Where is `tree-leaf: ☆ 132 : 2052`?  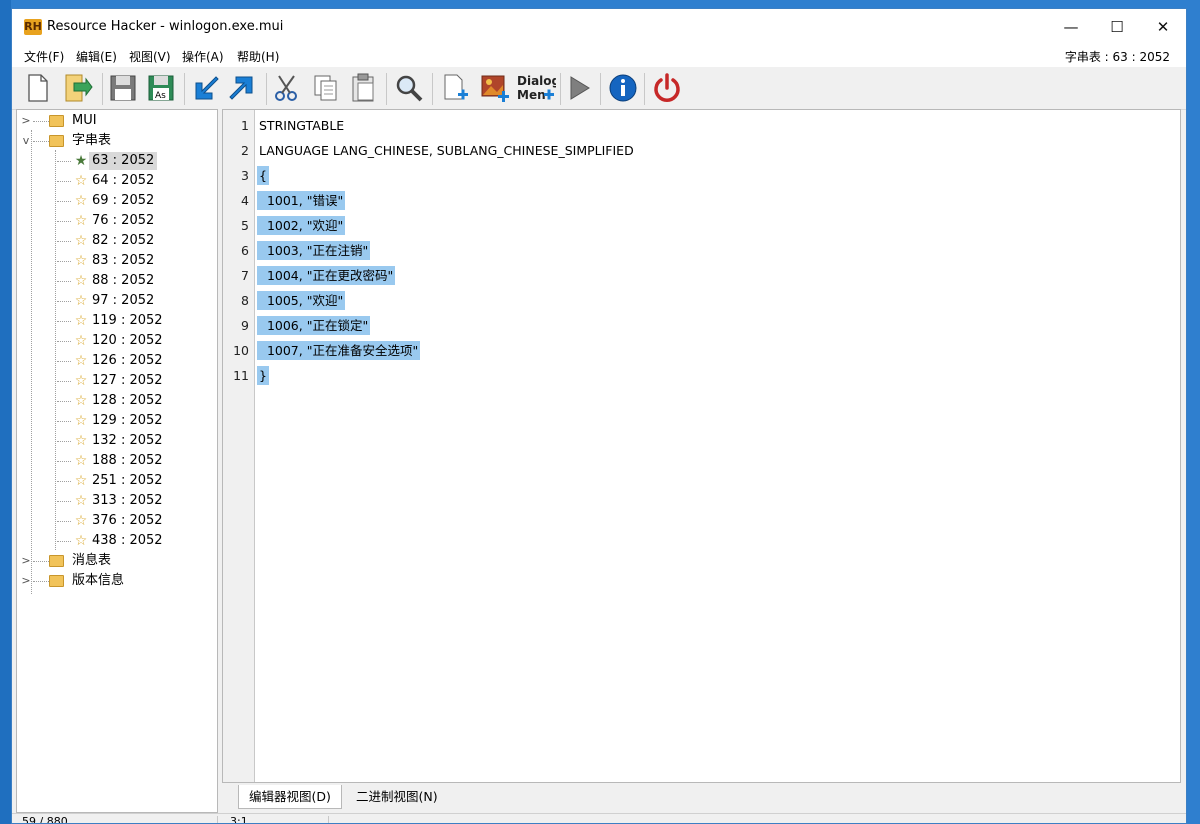
tree-leaf: ☆ 132 : 2052 is located at coordinates (116, 441).